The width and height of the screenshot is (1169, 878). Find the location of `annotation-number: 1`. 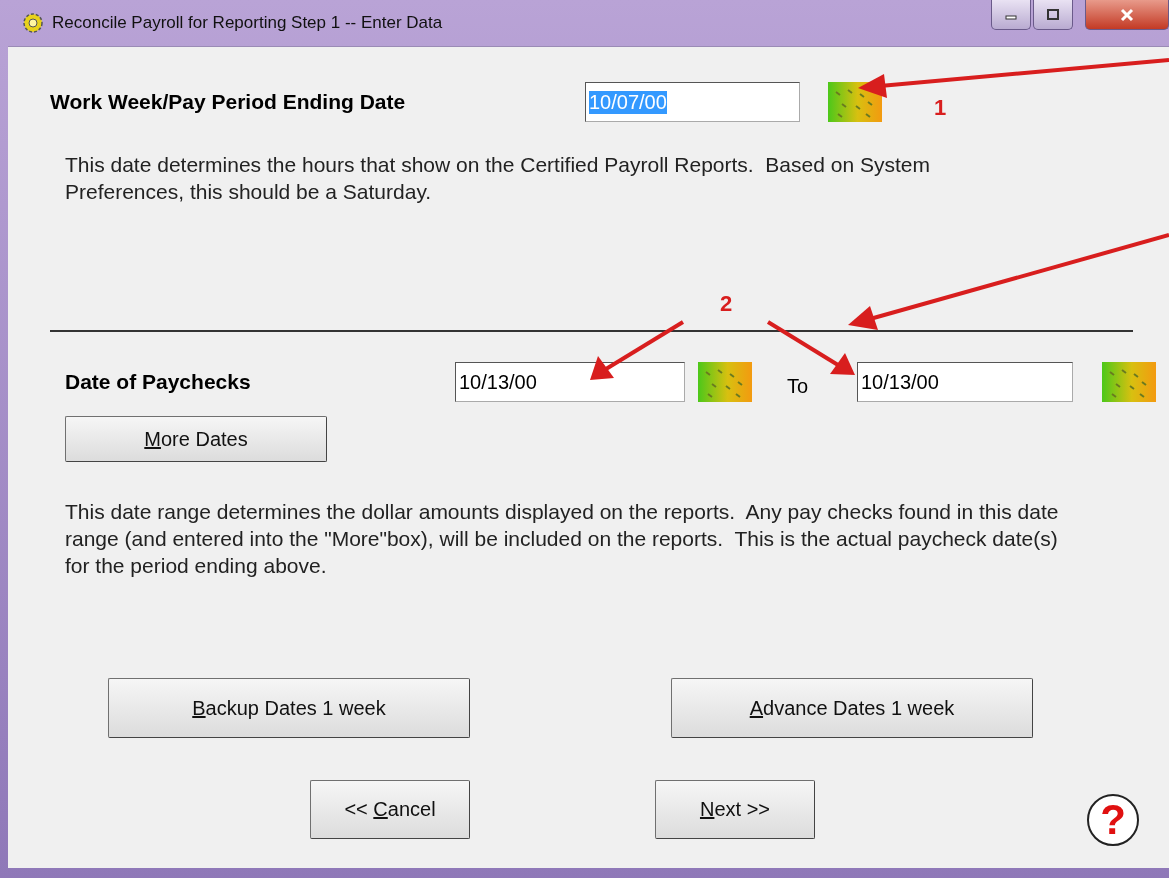

annotation-number: 1 is located at coordinates (940, 108).